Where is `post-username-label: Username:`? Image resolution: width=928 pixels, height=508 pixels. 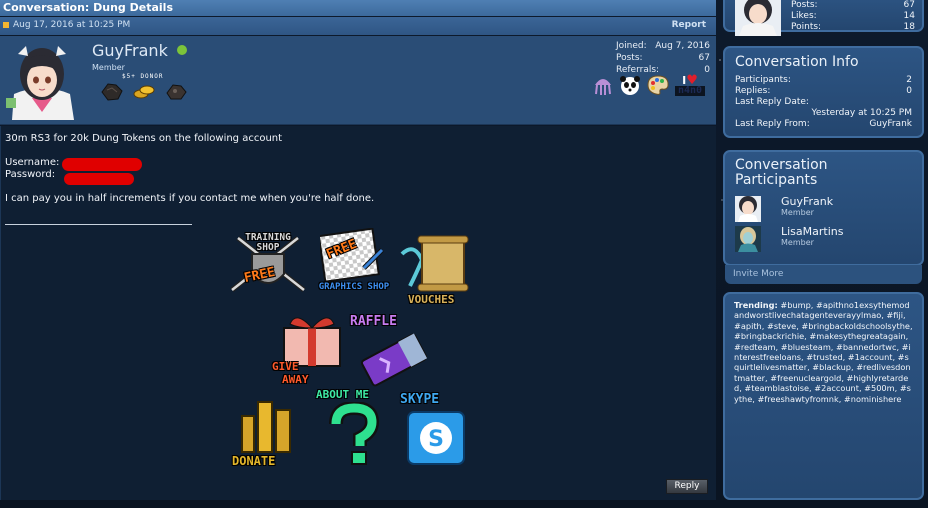
post-username-label: Username: is located at coordinates (32, 162).